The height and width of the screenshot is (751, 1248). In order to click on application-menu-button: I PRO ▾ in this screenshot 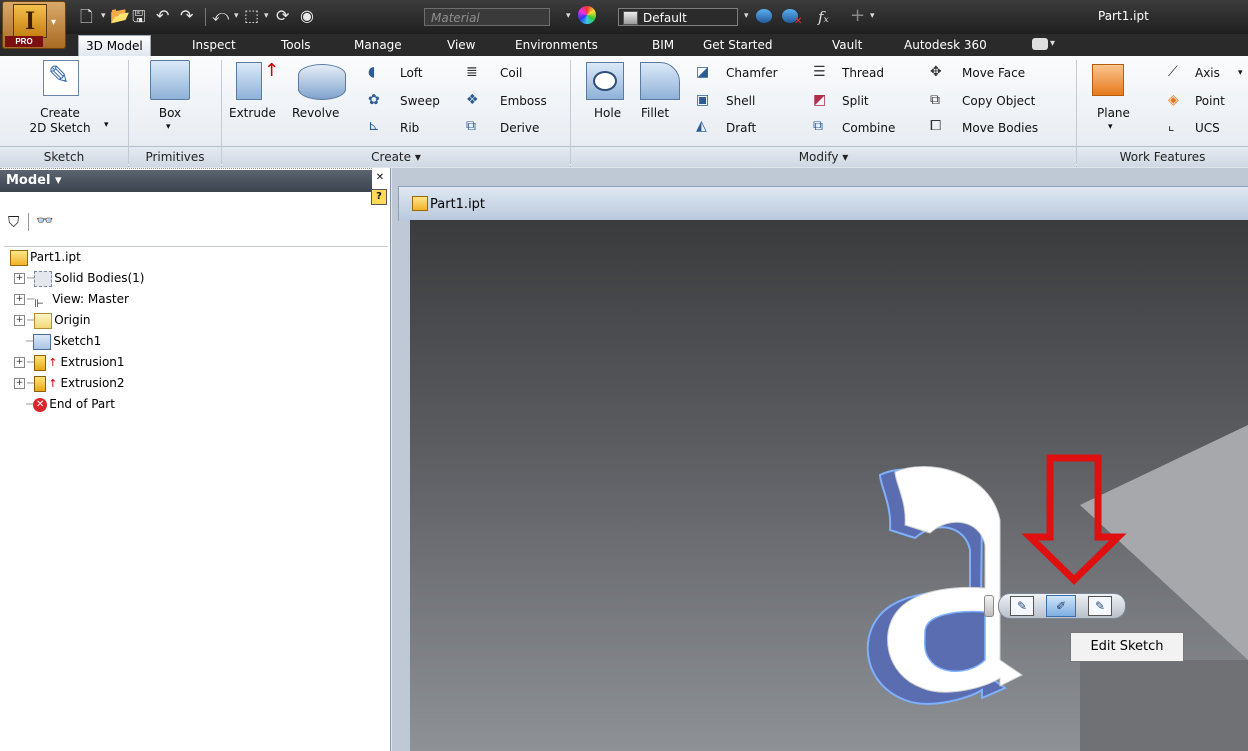, I will do `click(34, 25)`.